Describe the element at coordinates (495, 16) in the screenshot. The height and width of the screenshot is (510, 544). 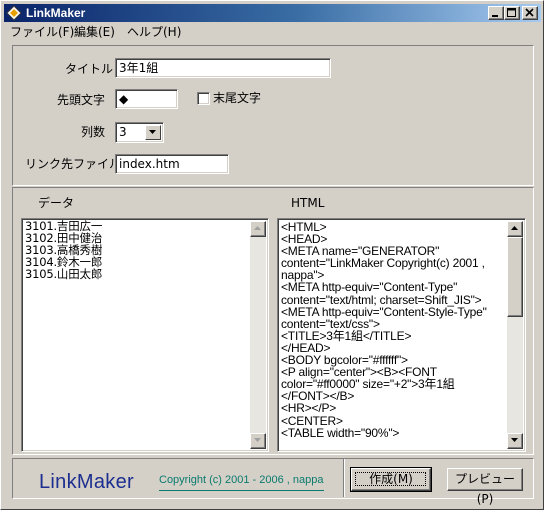
I see `minimize-icon` at that location.